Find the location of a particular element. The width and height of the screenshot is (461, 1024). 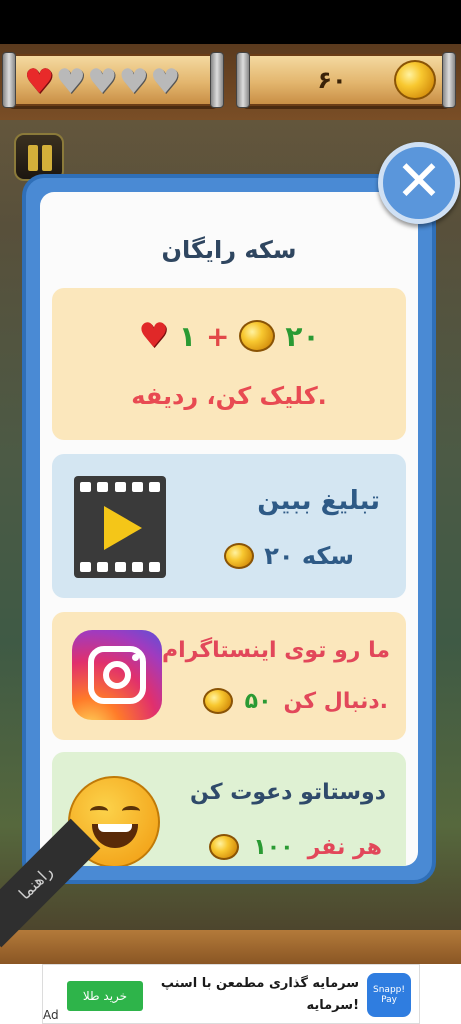

watch-ad-title: تبلیغ ببین is located at coordinates (318, 501).